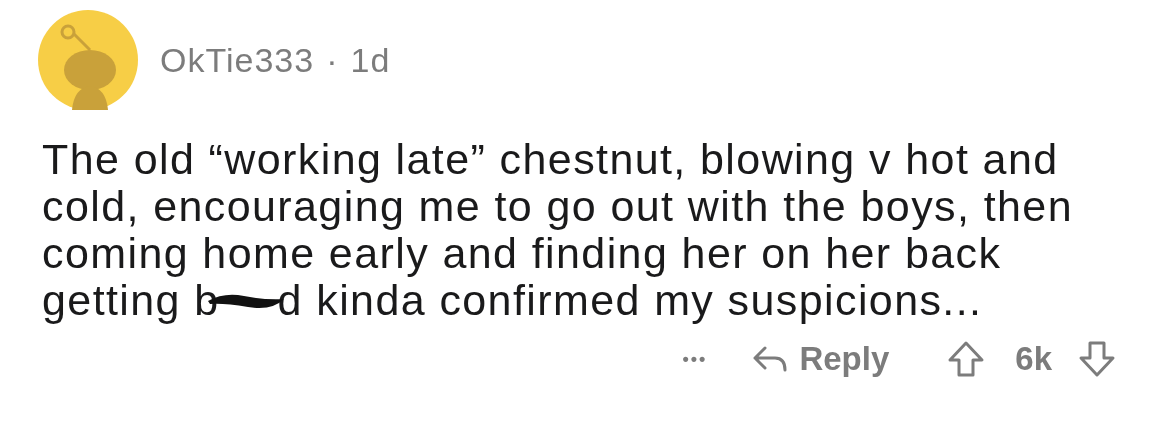 This screenshot has height=428, width=1170. I want to click on comment-text-line: coming home early and finding her on her back, so click(522, 253).